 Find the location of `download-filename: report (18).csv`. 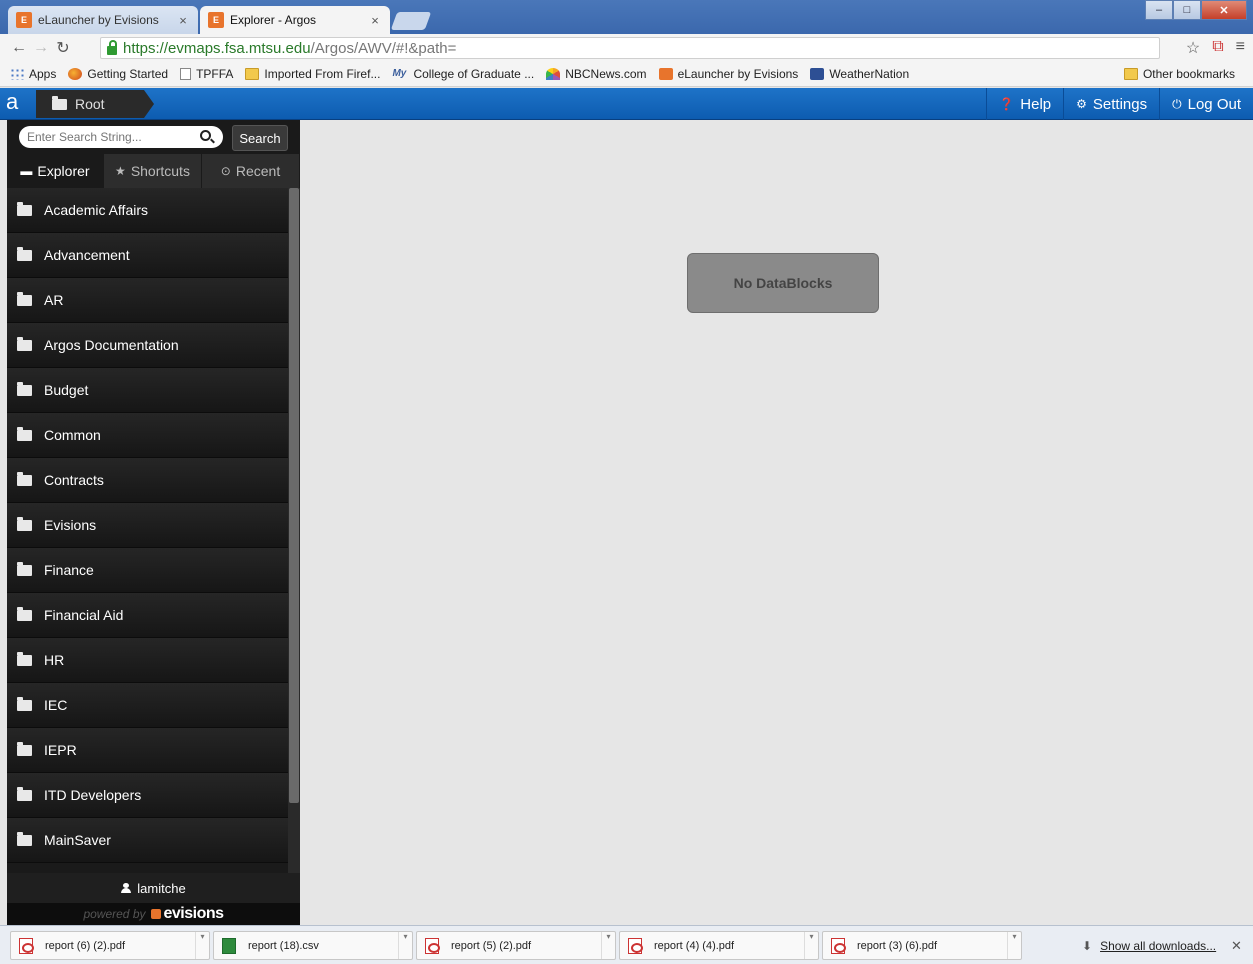

download-filename: report (18).csv is located at coordinates (283, 945).